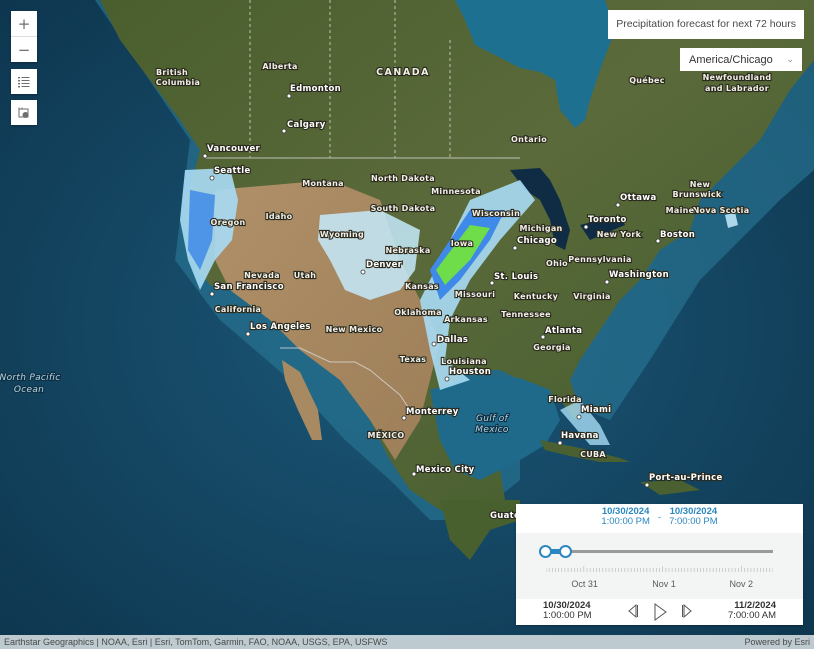 The width and height of the screenshot is (814, 649). What do you see at coordinates (536, 296) in the screenshot?
I see `label-kentucky: Kentucky` at bounding box center [536, 296].